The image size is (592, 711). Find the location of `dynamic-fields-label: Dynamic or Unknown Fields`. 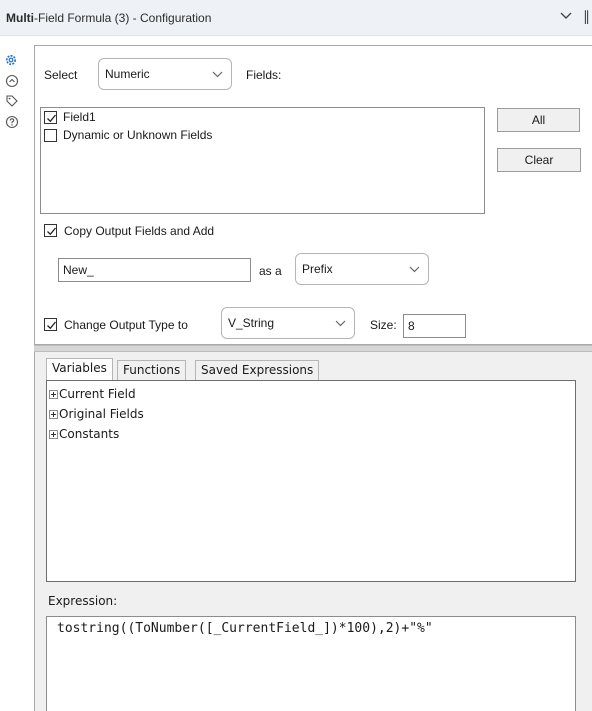

dynamic-fields-label: Dynamic or Unknown Fields is located at coordinates (138, 135).